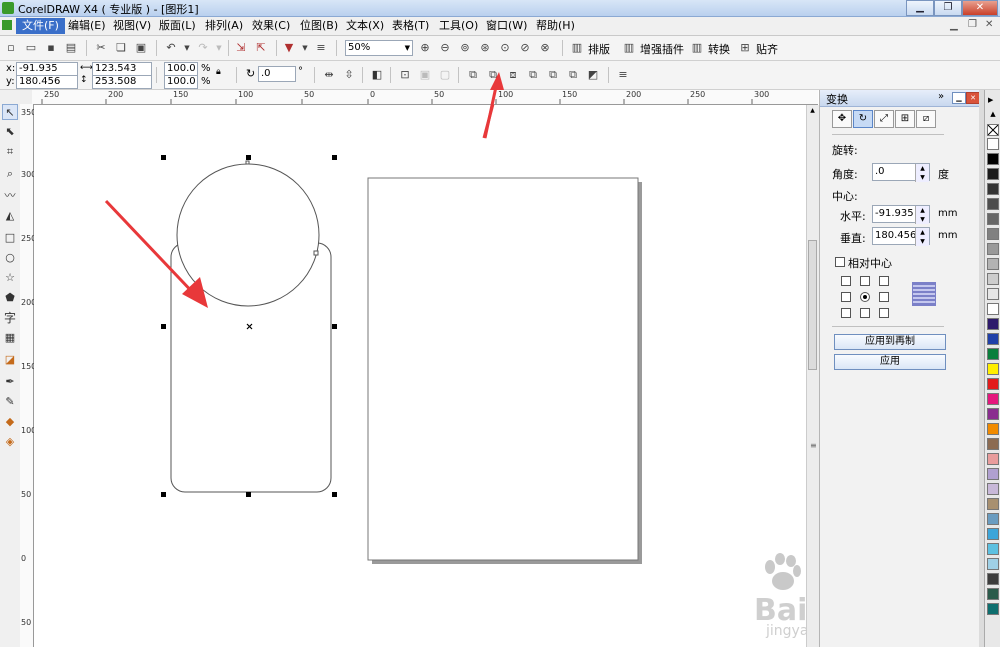  I want to click on x-position-field: -91.935 mm, so click(47, 74).